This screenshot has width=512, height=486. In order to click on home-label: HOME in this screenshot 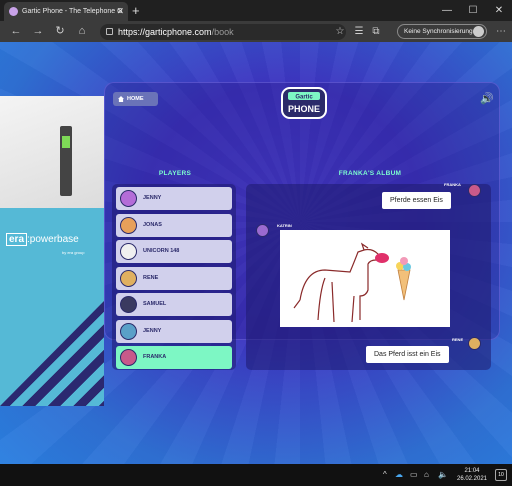, I will do `click(135, 99)`.